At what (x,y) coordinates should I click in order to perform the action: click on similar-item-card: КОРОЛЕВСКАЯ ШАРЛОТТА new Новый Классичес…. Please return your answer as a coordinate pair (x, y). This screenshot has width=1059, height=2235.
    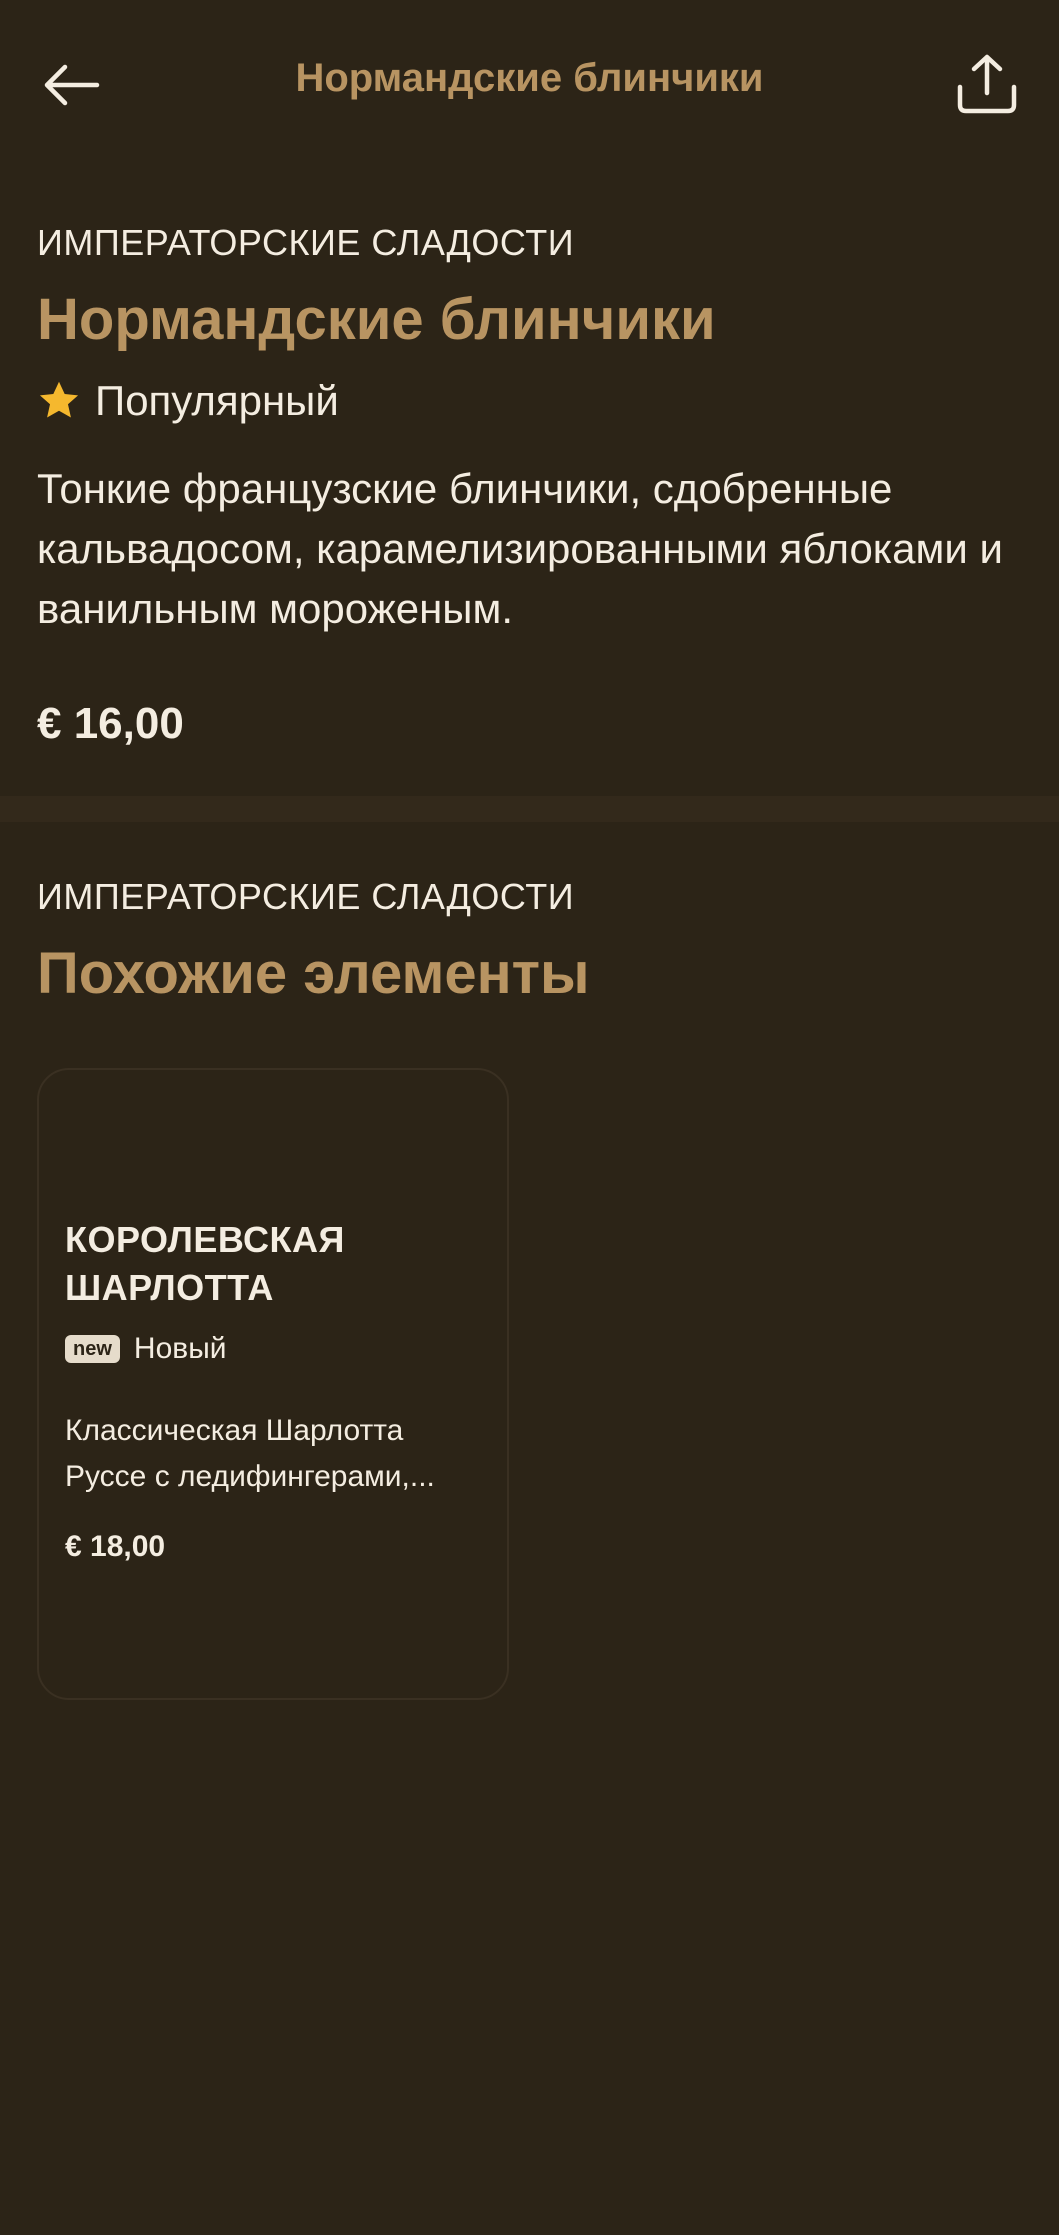
    Looking at the image, I should click on (273, 1384).